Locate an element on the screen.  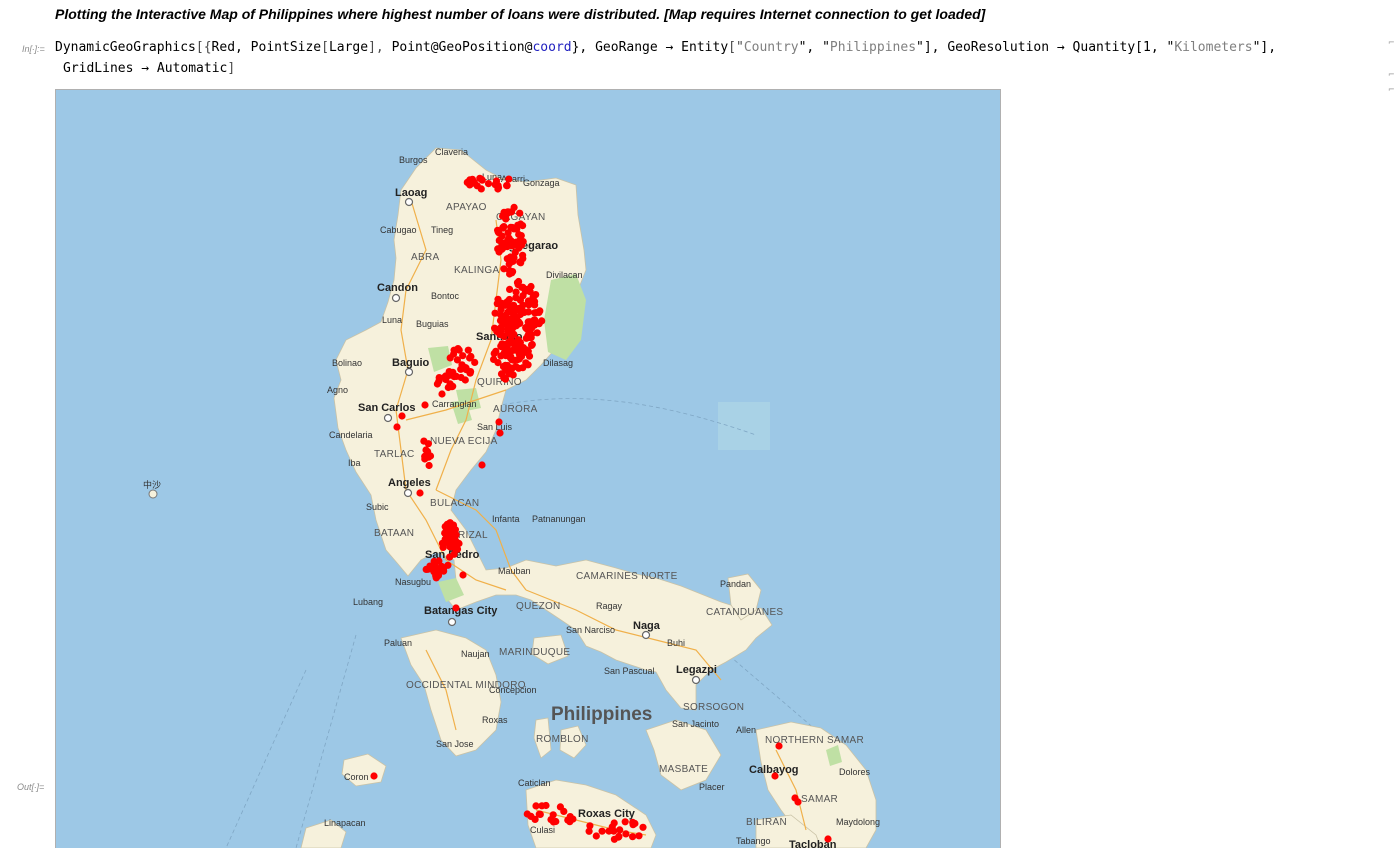
place-label: San Pascual is located at coordinates (629, 671).